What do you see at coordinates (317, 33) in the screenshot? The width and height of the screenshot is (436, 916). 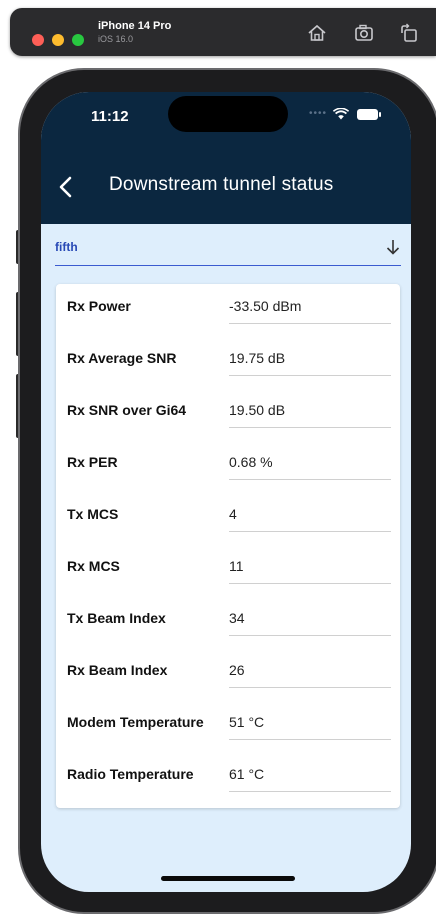 I see `home-icon` at bounding box center [317, 33].